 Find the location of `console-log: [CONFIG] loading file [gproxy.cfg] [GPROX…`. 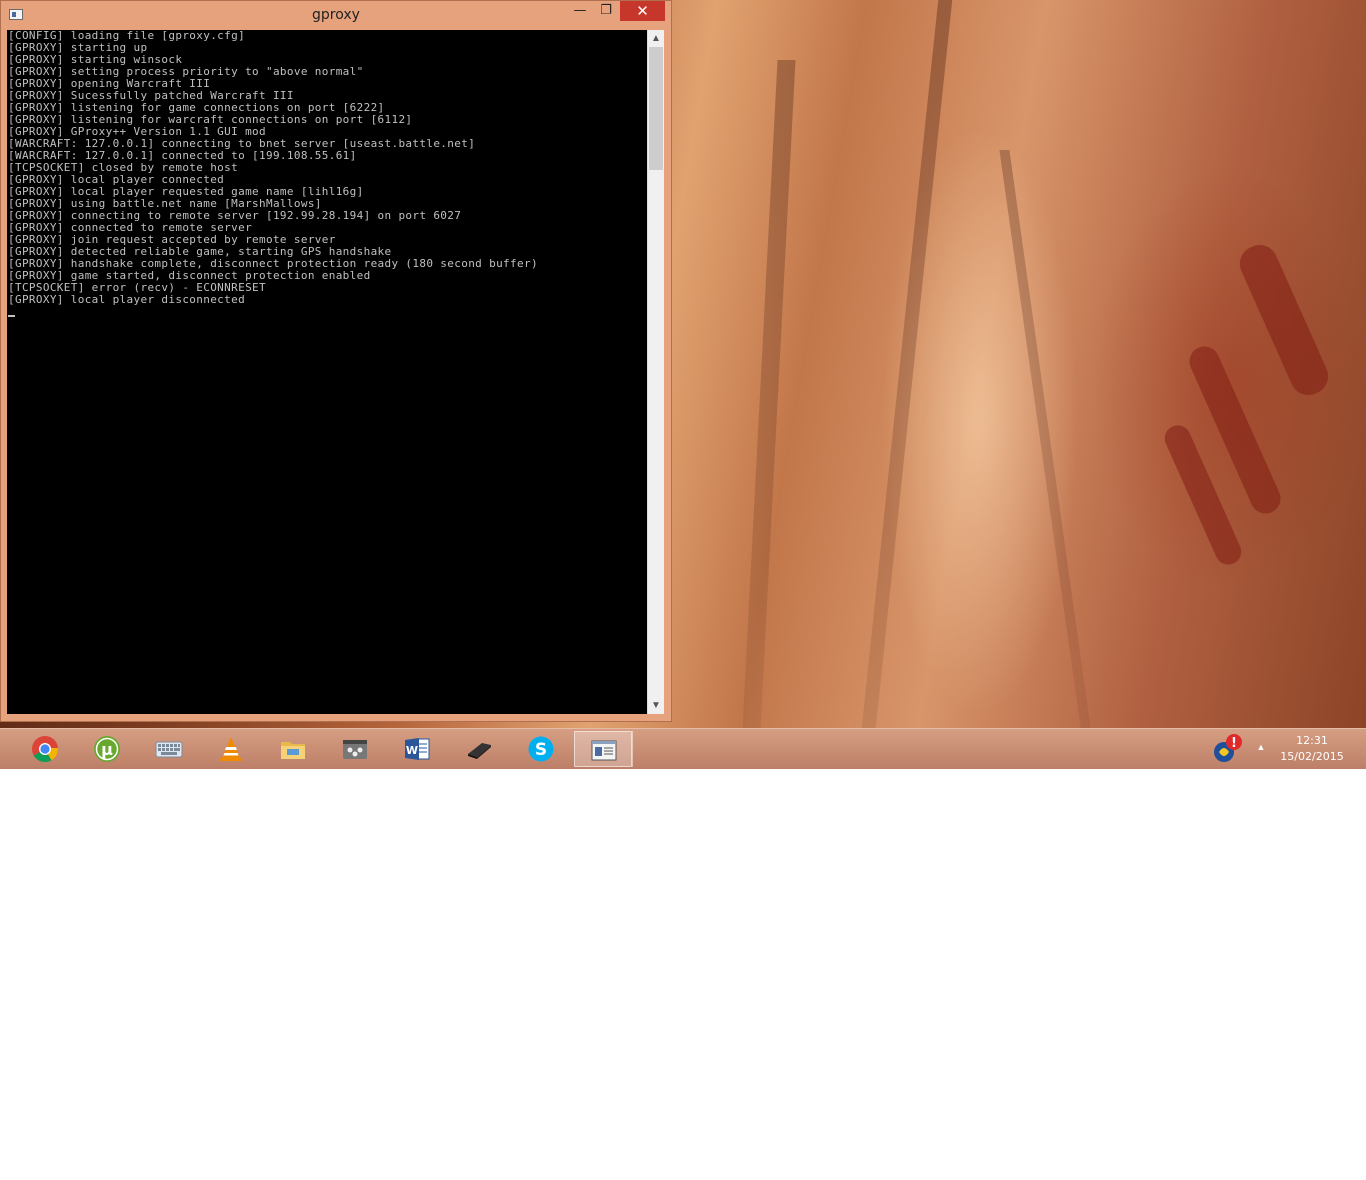

console-log: [CONFIG] loading file [gproxy.cfg] [GPROX… is located at coordinates (327, 168).